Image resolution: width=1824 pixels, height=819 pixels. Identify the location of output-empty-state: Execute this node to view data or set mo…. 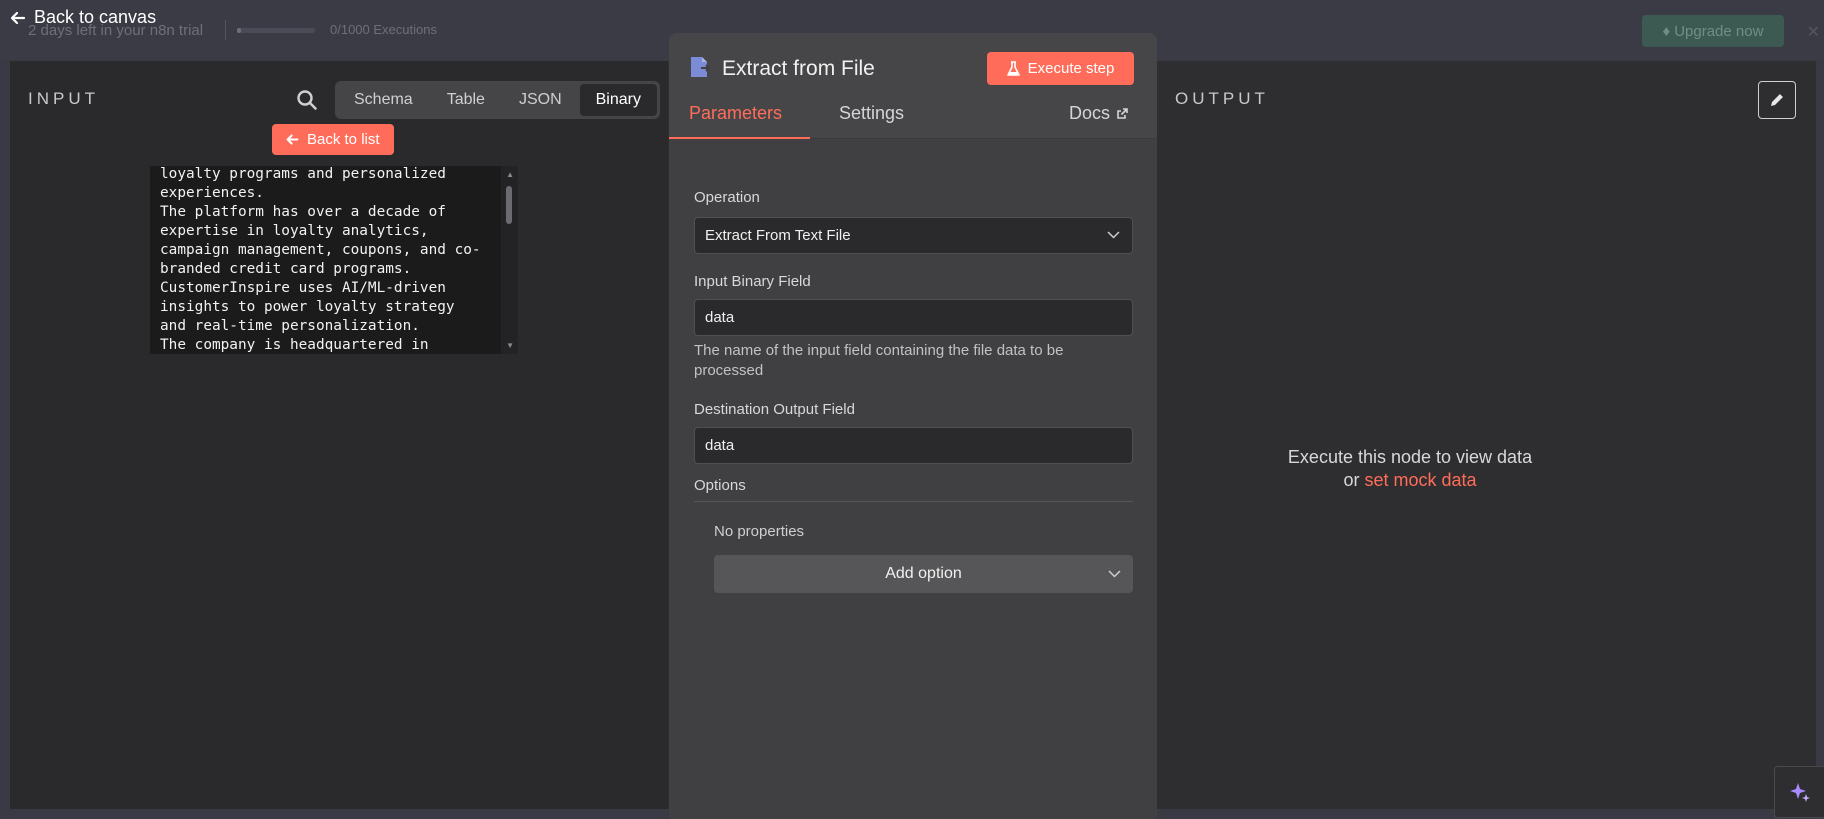
(1410, 469).